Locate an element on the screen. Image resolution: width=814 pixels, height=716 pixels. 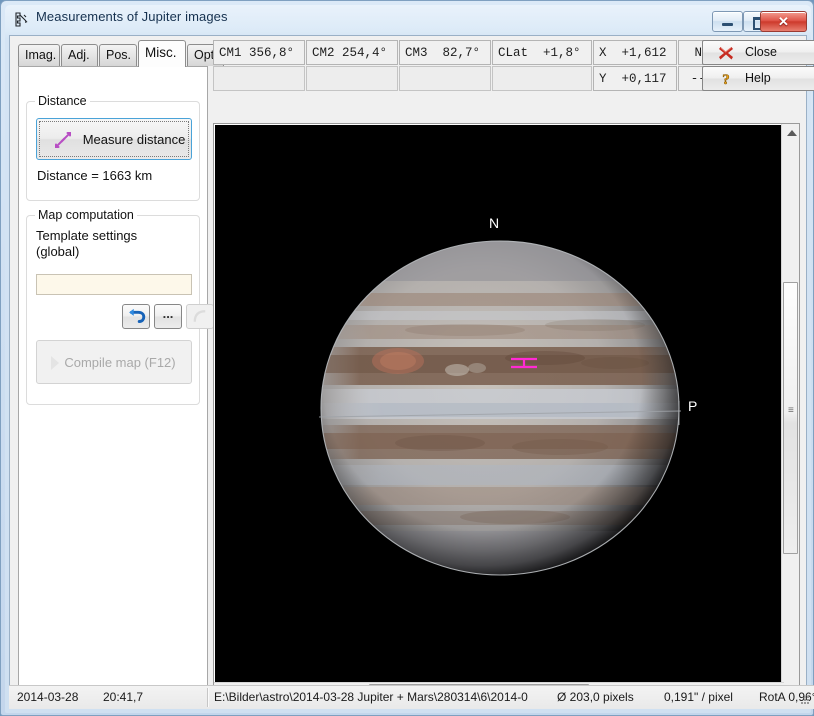
window-close-button: ✕ is located at coordinates (783, 21).